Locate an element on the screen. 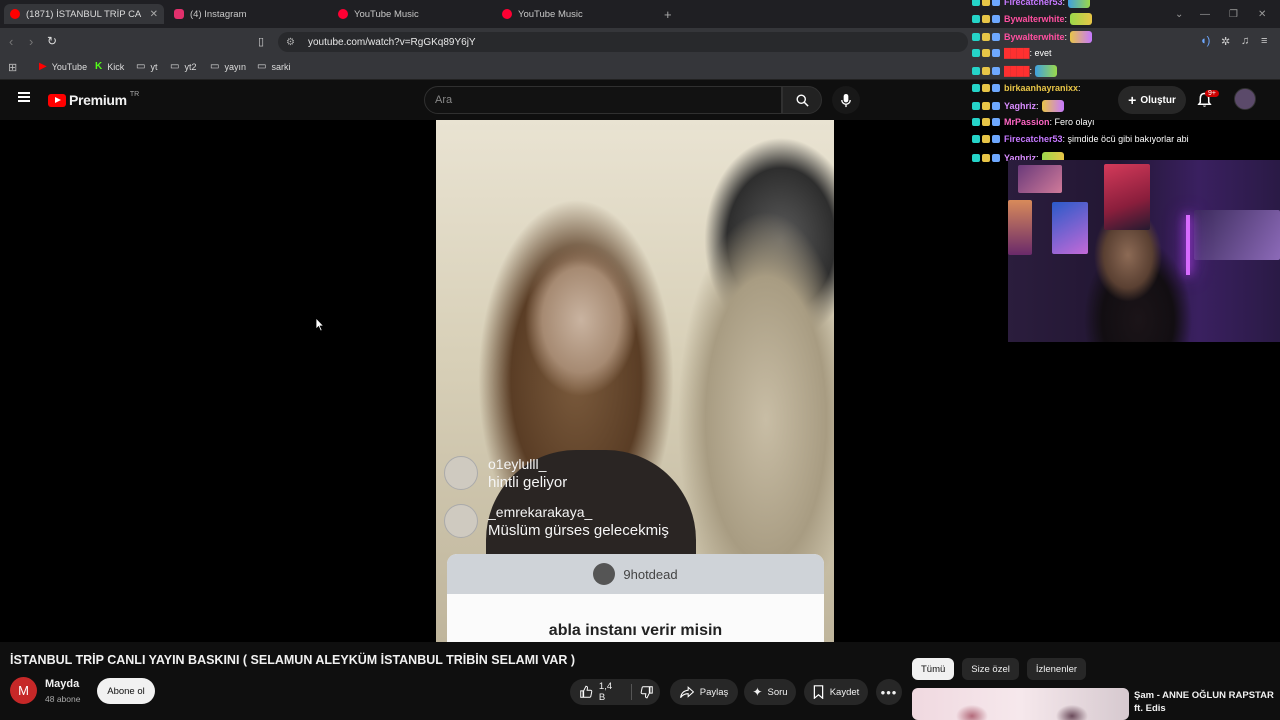  chat-text: : evet is located at coordinates (1040, 52).